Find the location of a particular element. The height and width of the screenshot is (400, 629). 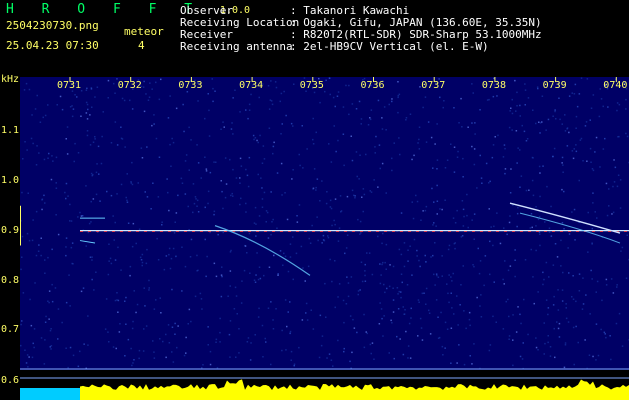

x-tick-label: 0739 is located at coordinates (554, 85).